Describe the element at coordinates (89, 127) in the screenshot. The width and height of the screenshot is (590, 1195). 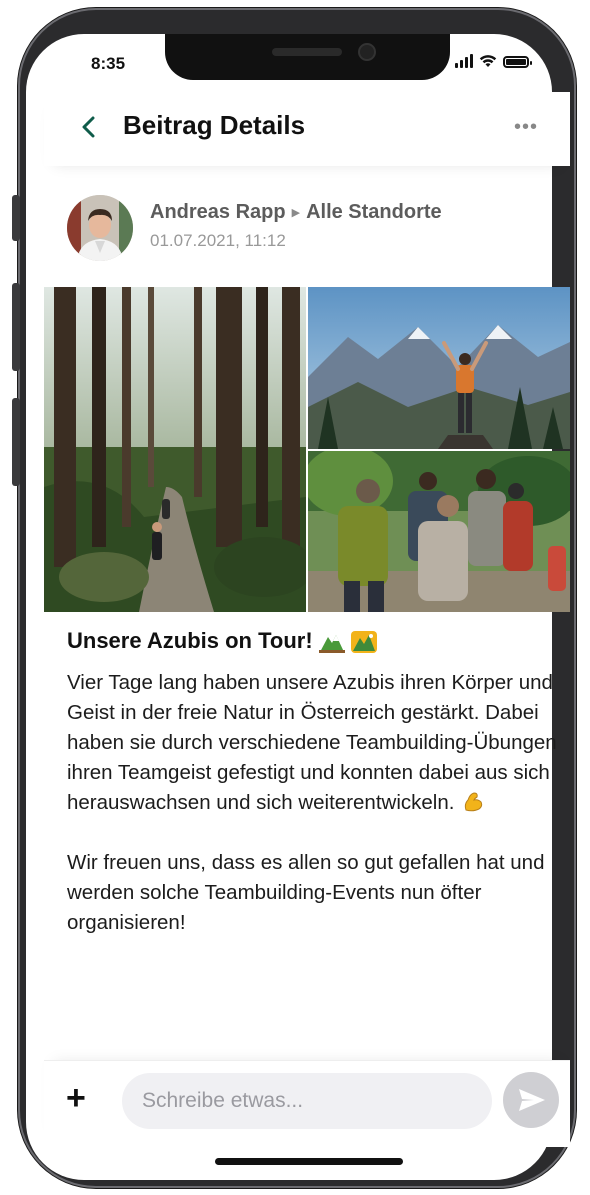
I see `back-chevron-icon` at that location.